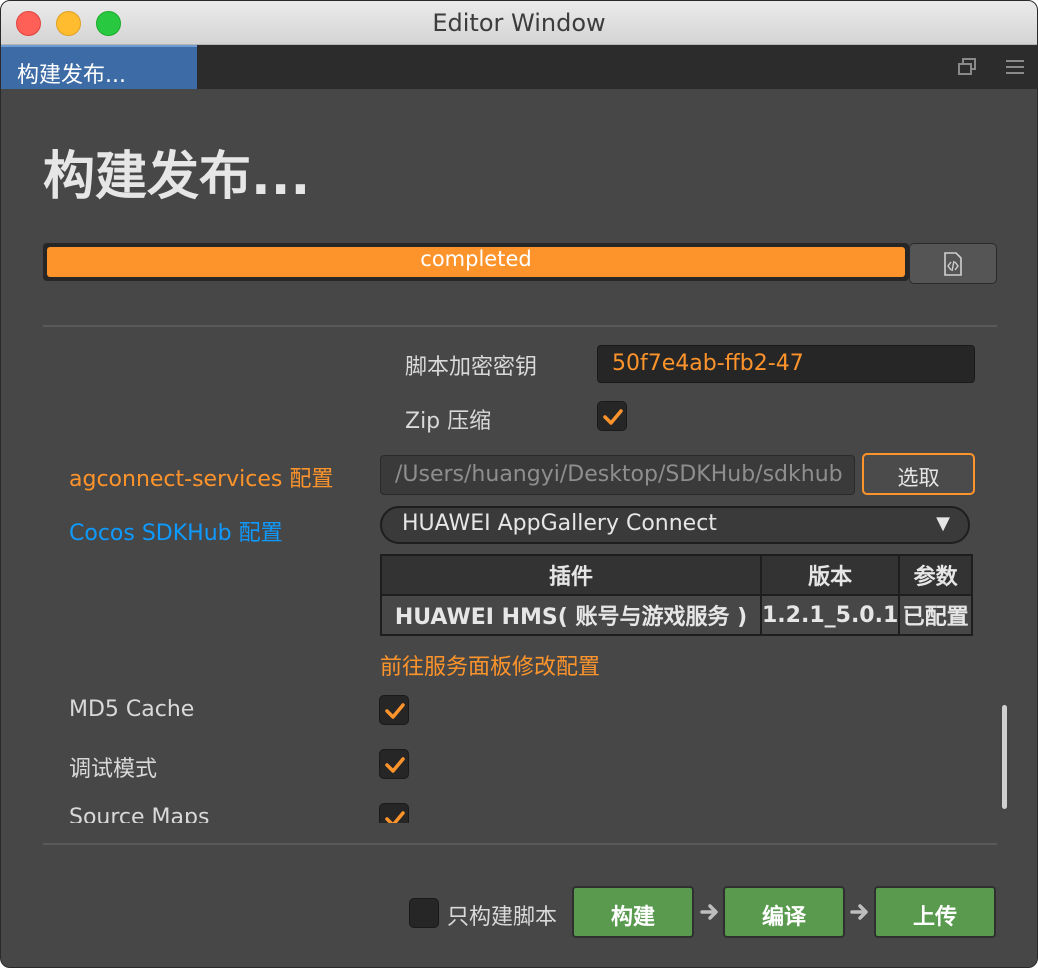  I want to click on open-log-button, so click(953, 263).